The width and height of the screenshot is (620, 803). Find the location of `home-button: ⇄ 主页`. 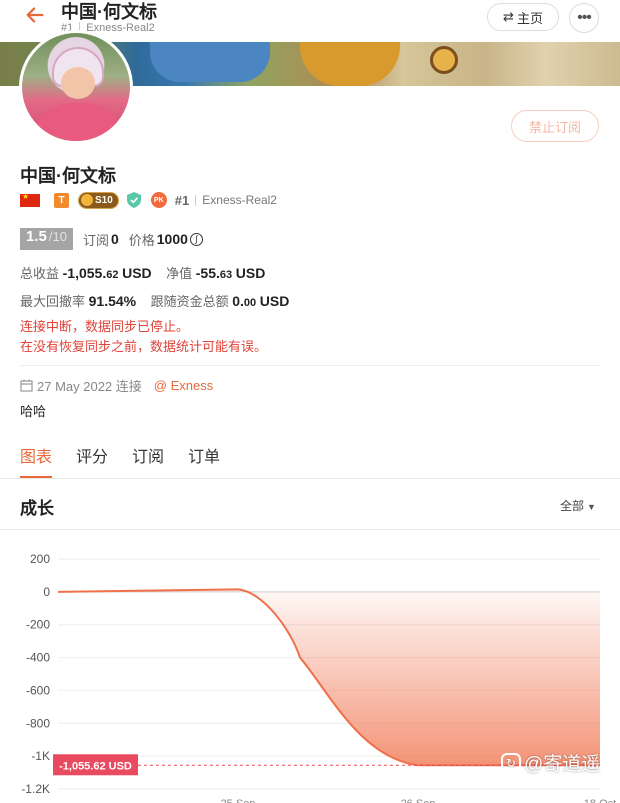

home-button: ⇄ 主页 is located at coordinates (523, 17).